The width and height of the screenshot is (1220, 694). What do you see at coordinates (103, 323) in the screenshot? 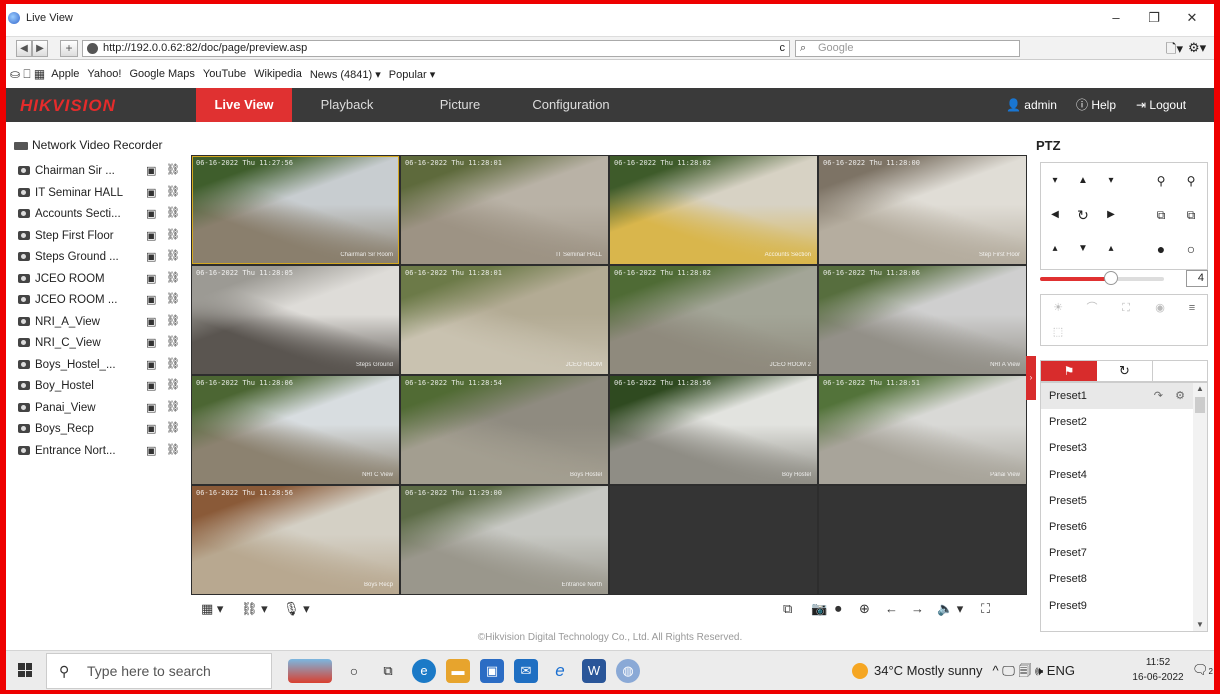
I see `camera-item: NRI_A_View ▣ ⛓` at bounding box center [103, 323].